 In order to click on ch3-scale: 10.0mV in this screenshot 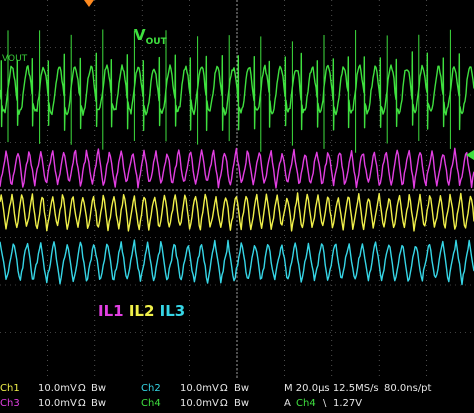, I will do `click(57, 403)`.